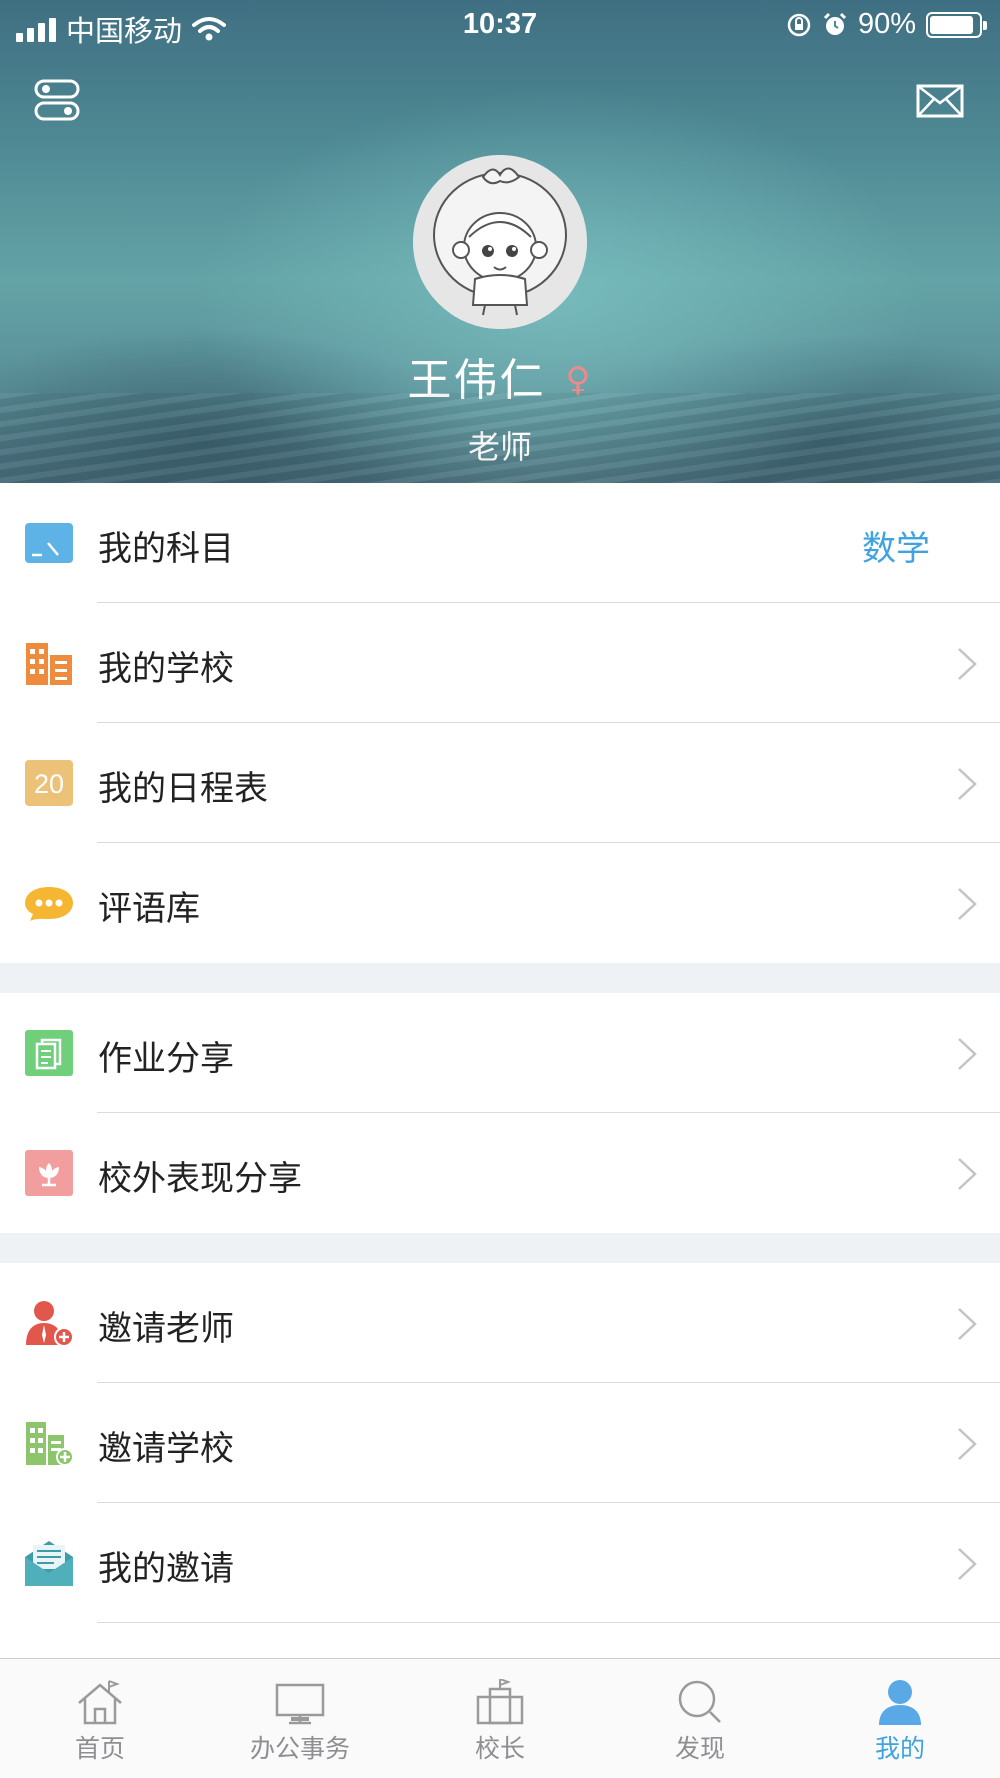 The image size is (1000, 1778). Describe the element at coordinates (500, 1702) in the screenshot. I see `principal-icon` at that location.